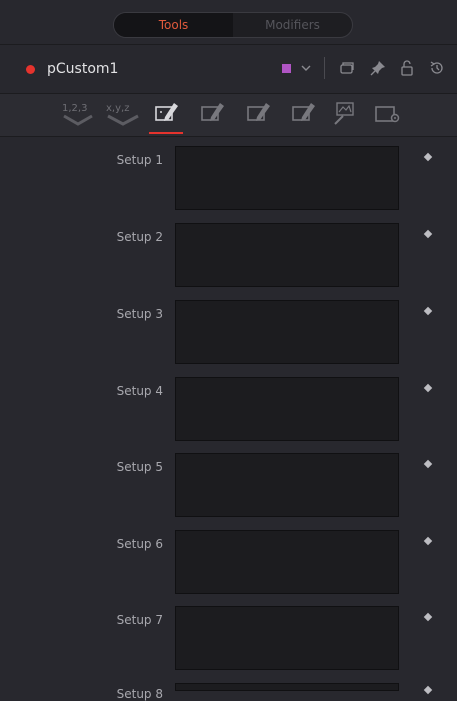 This screenshot has height=701, width=457. What do you see at coordinates (287, 332) in the screenshot?
I see `setup-3-field` at bounding box center [287, 332].